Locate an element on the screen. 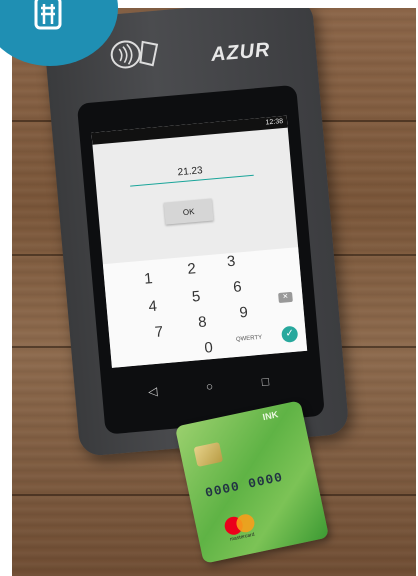 The height and width of the screenshot is (576, 418). key-7: 7 is located at coordinates (158, 332).